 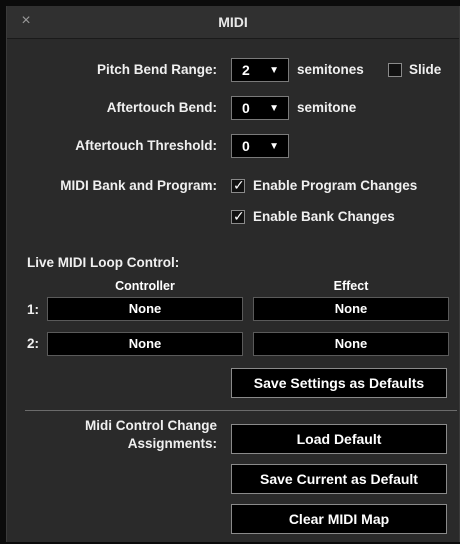 I want to click on slide-checkbox, so click(x=395, y=70).